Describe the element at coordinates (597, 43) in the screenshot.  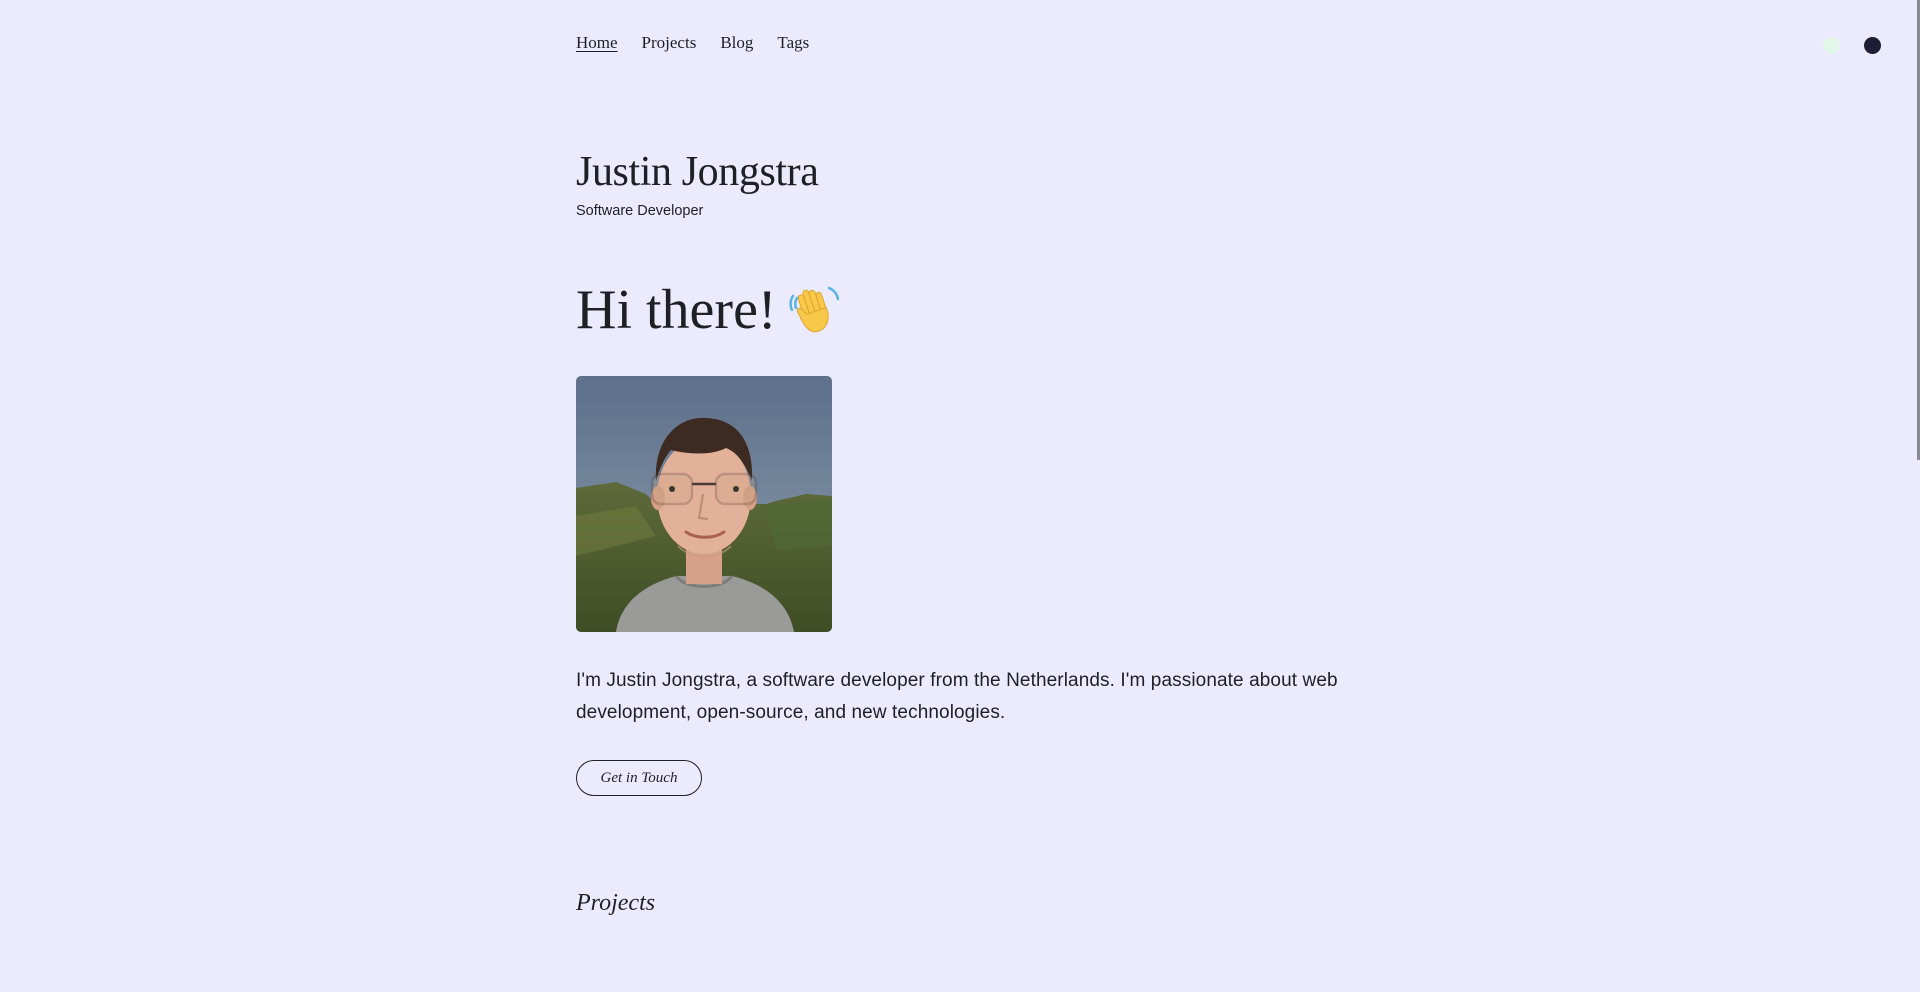
I see `nav-link-home: Home` at that location.